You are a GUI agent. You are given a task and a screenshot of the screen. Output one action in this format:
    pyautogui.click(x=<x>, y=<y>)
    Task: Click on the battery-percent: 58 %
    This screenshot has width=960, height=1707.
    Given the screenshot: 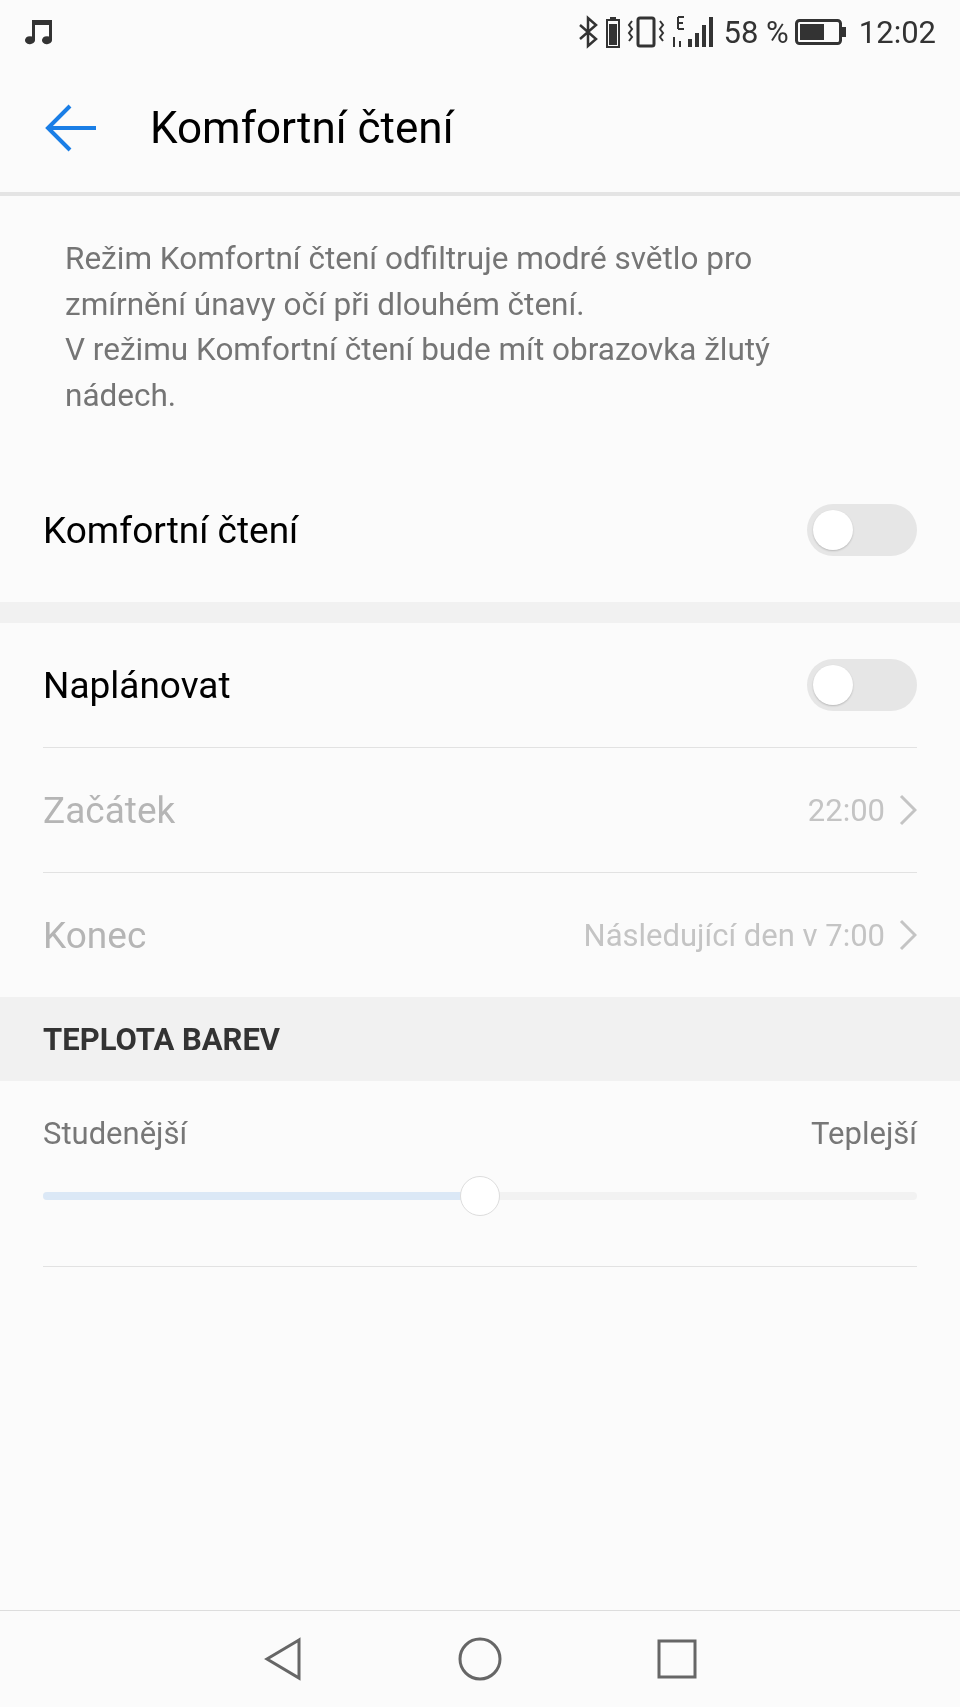 What is the action you would take?
    pyautogui.click(x=756, y=32)
    